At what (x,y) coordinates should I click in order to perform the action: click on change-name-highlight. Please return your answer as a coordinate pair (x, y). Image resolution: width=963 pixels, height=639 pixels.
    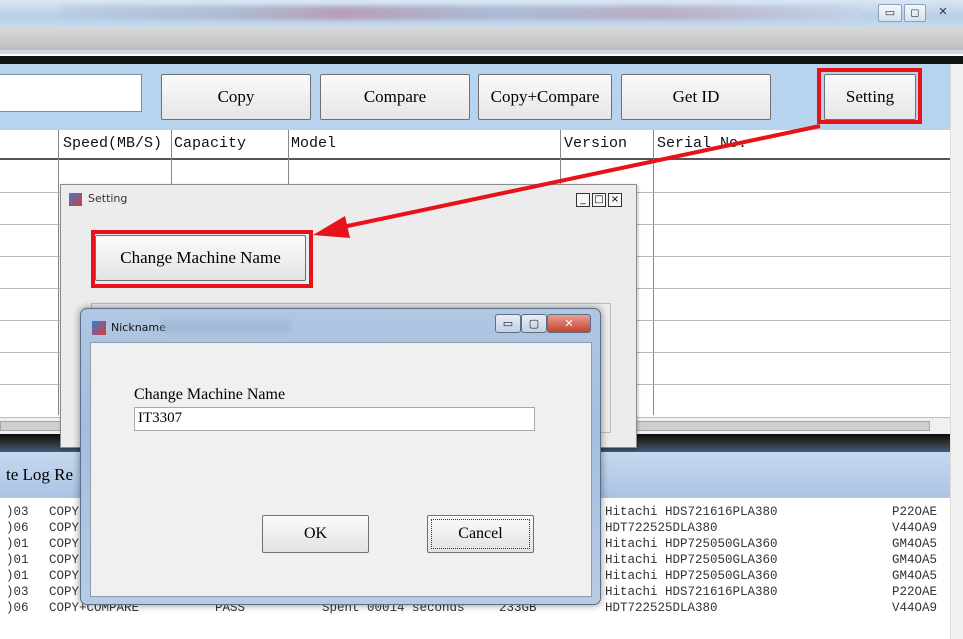
    Looking at the image, I should click on (202, 259).